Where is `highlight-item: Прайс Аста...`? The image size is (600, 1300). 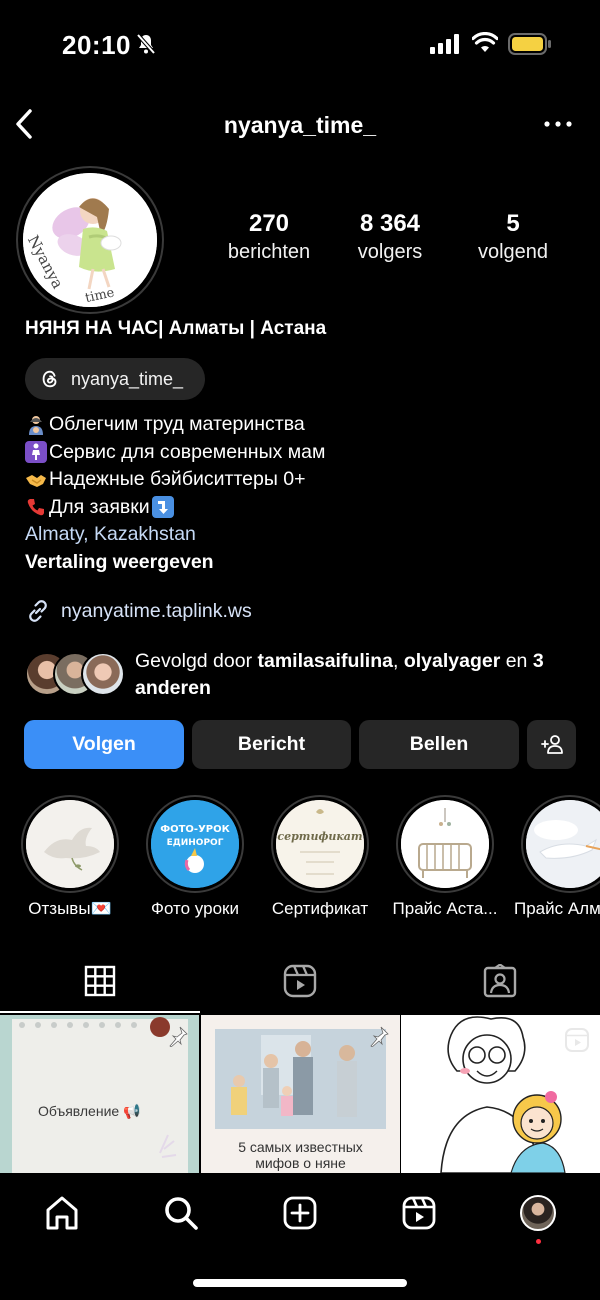
highlight-item: Прайс Аста... is located at coordinates (445, 857).